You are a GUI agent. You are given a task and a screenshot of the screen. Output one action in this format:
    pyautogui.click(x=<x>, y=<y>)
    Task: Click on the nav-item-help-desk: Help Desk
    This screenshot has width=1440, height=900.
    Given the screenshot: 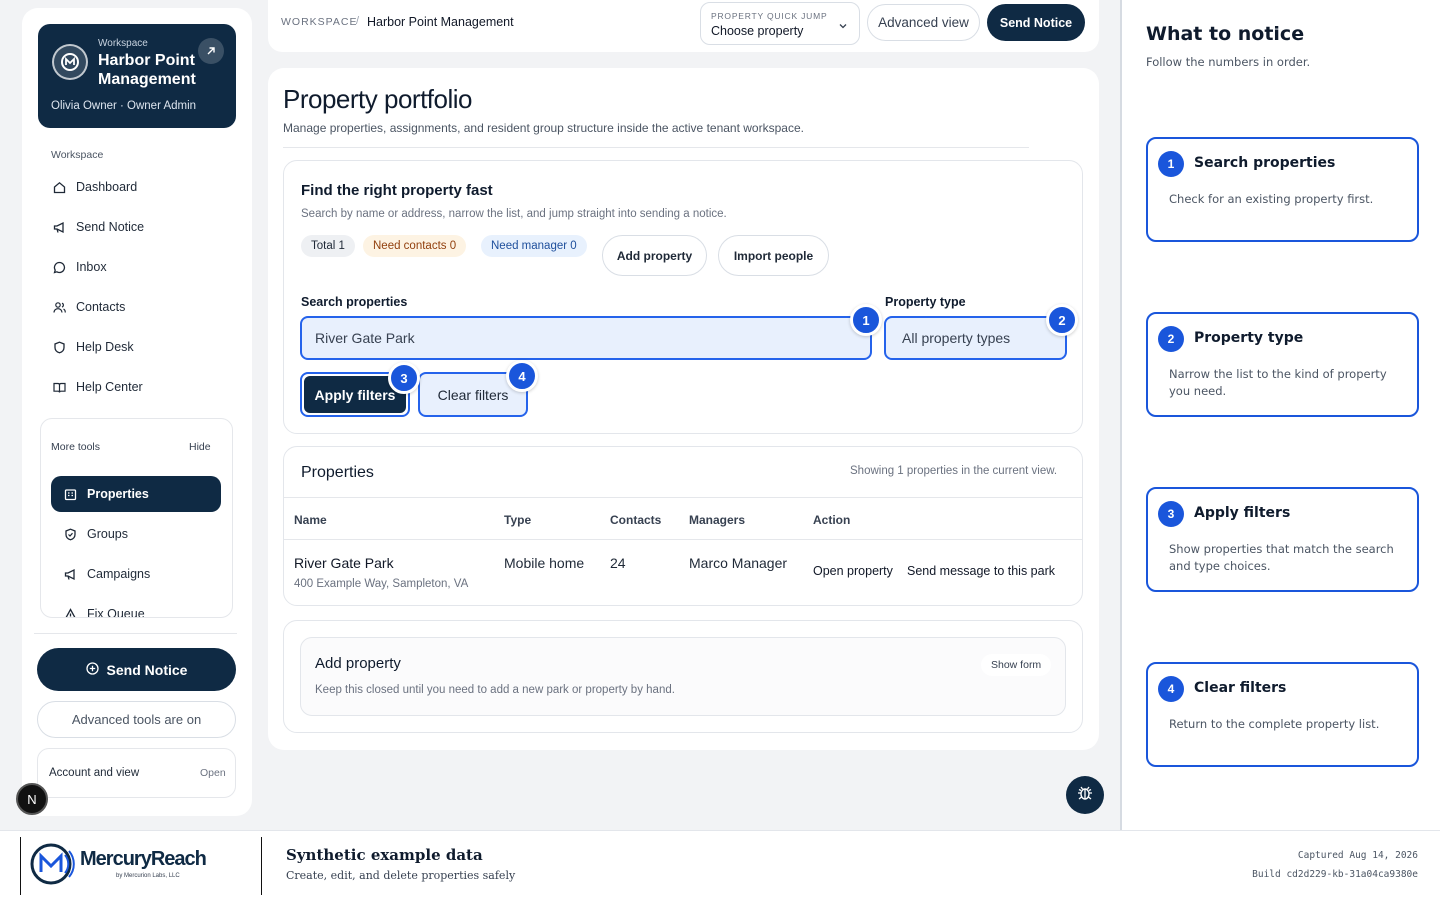 What is the action you would take?
    pyautogui.click(x=142, y=347)
    